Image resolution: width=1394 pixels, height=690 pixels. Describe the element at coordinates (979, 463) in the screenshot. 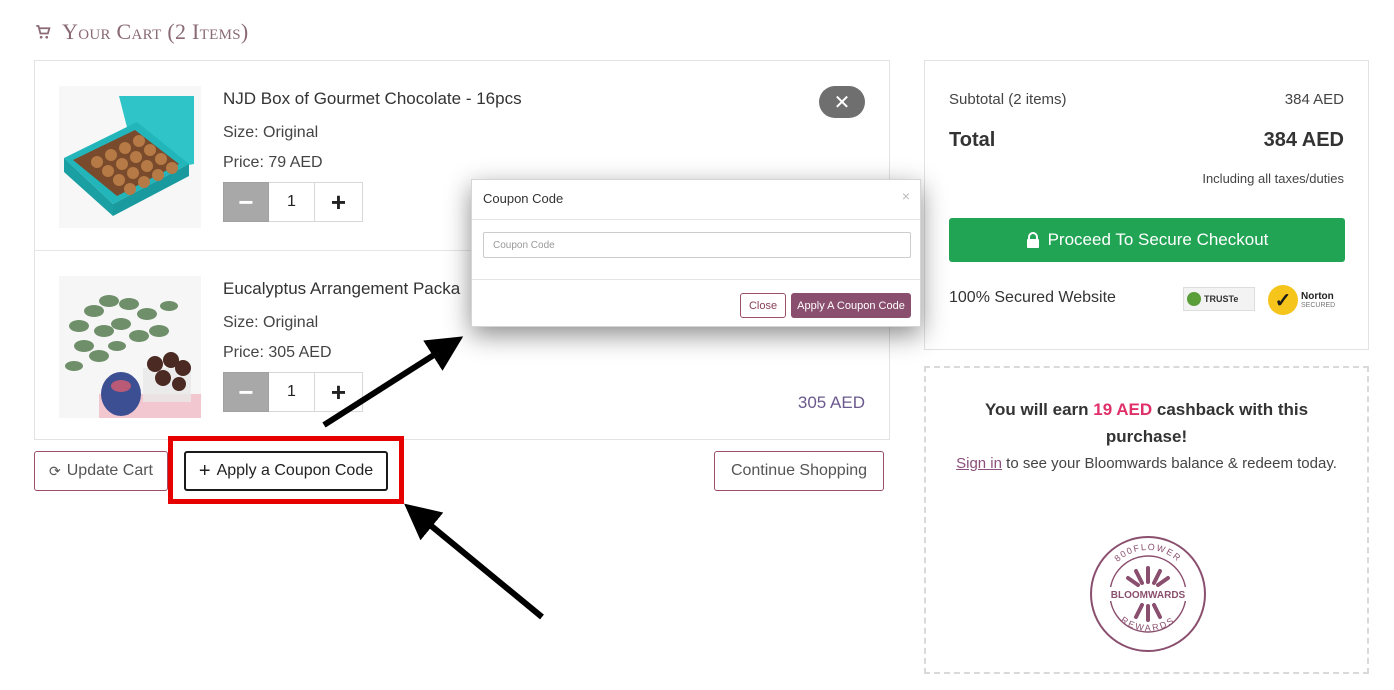

I see `sign-in-link: Sign in` at that location.